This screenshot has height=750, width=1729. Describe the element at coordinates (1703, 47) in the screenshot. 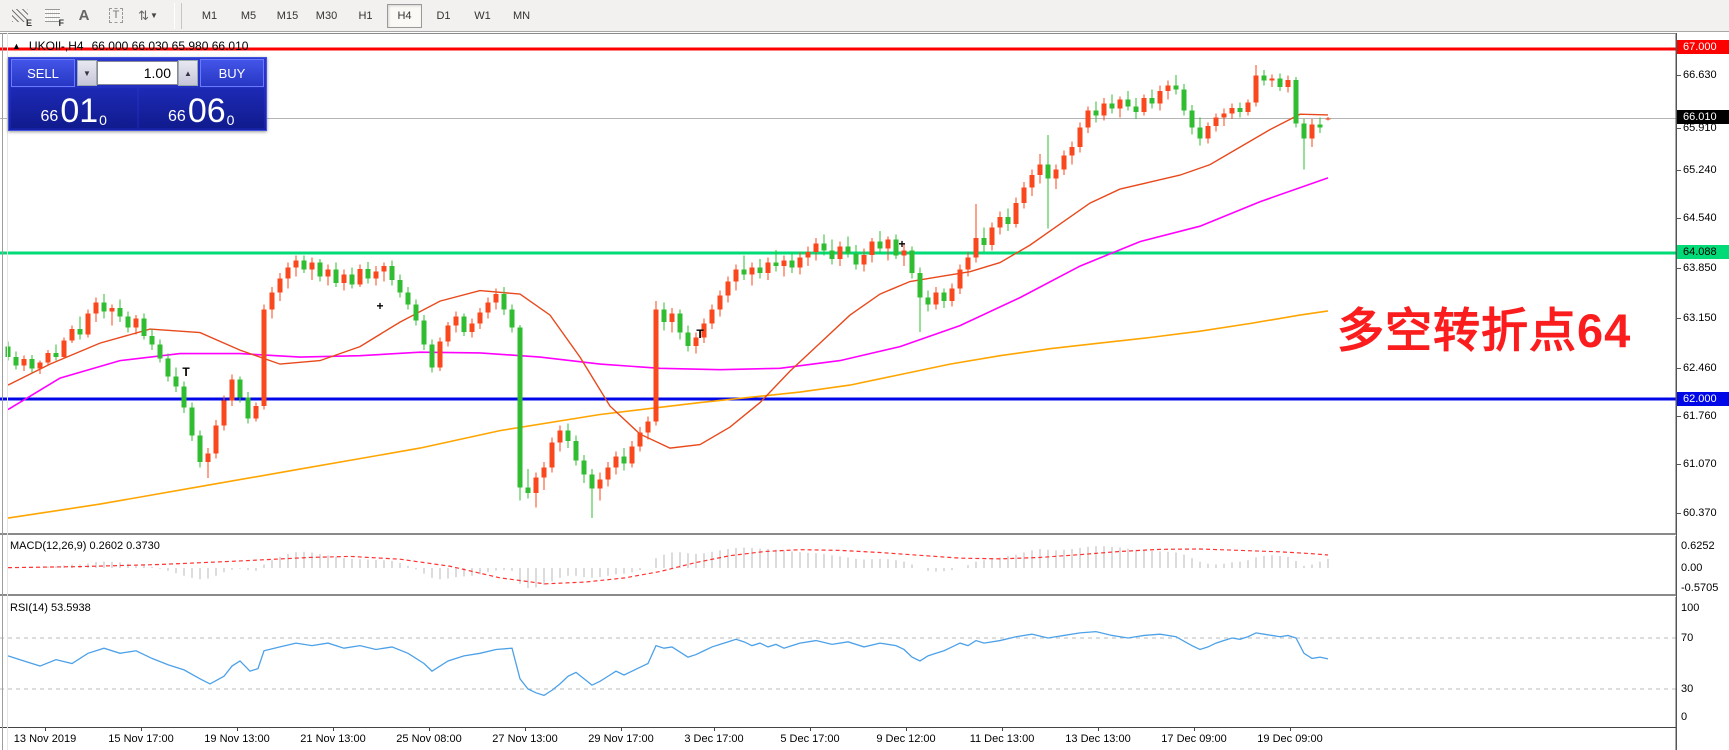

I see `price-badge: 67.000` at that location.